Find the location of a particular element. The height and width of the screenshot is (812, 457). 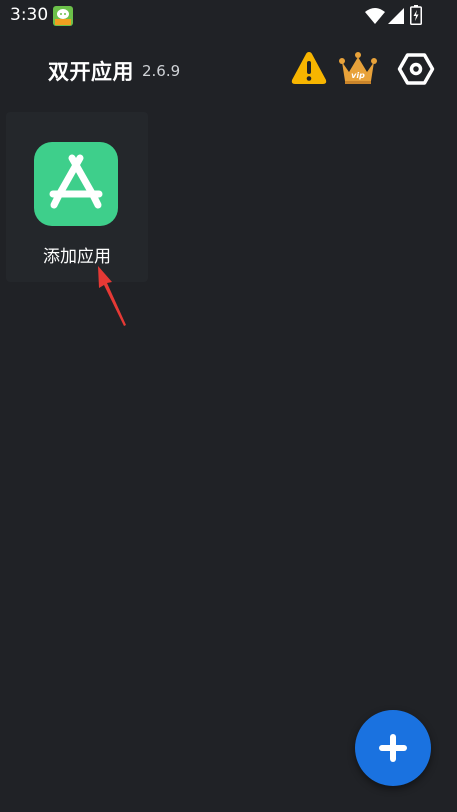

add-app-tile: 添加应用 is located at coordinates (77, 197).